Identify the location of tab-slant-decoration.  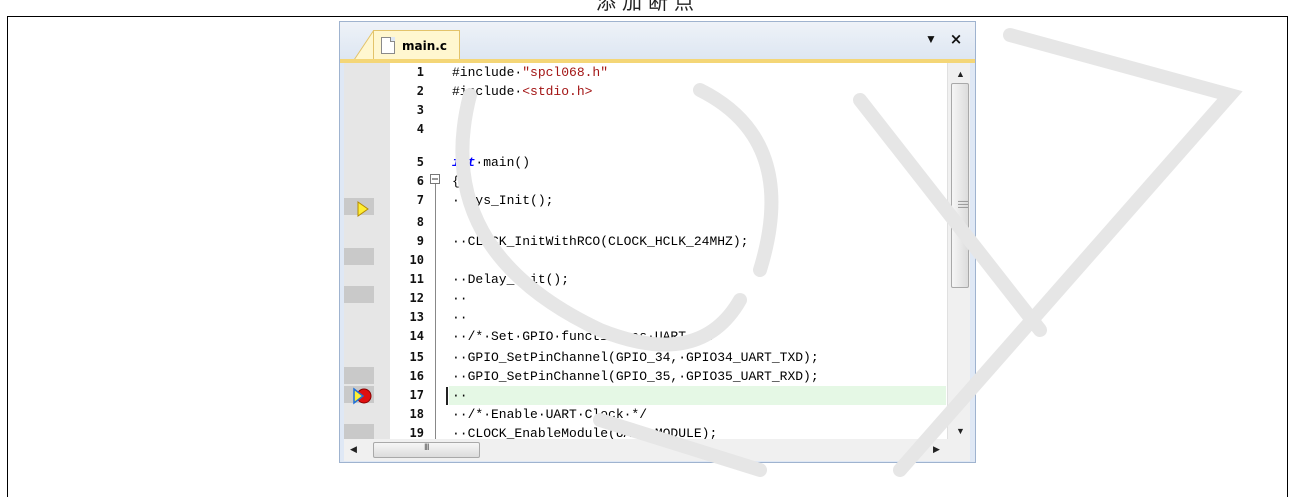
(364, 45).